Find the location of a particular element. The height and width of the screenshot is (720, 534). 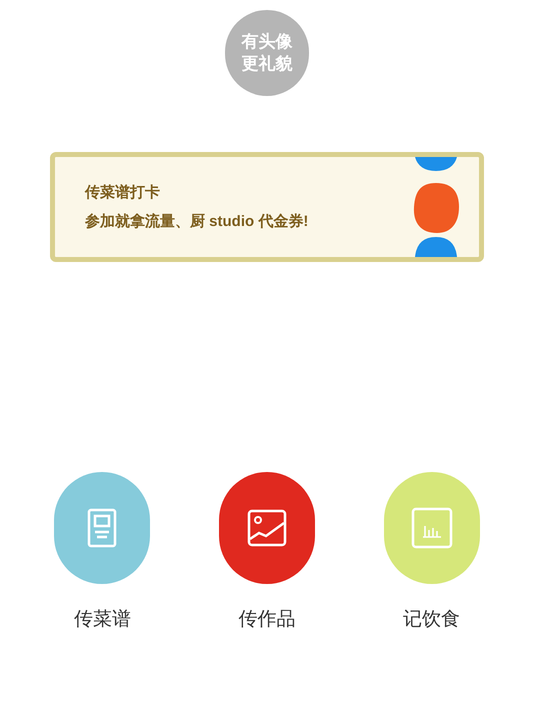

avatar-text: 有头像 is located at coordinates (267, 42).